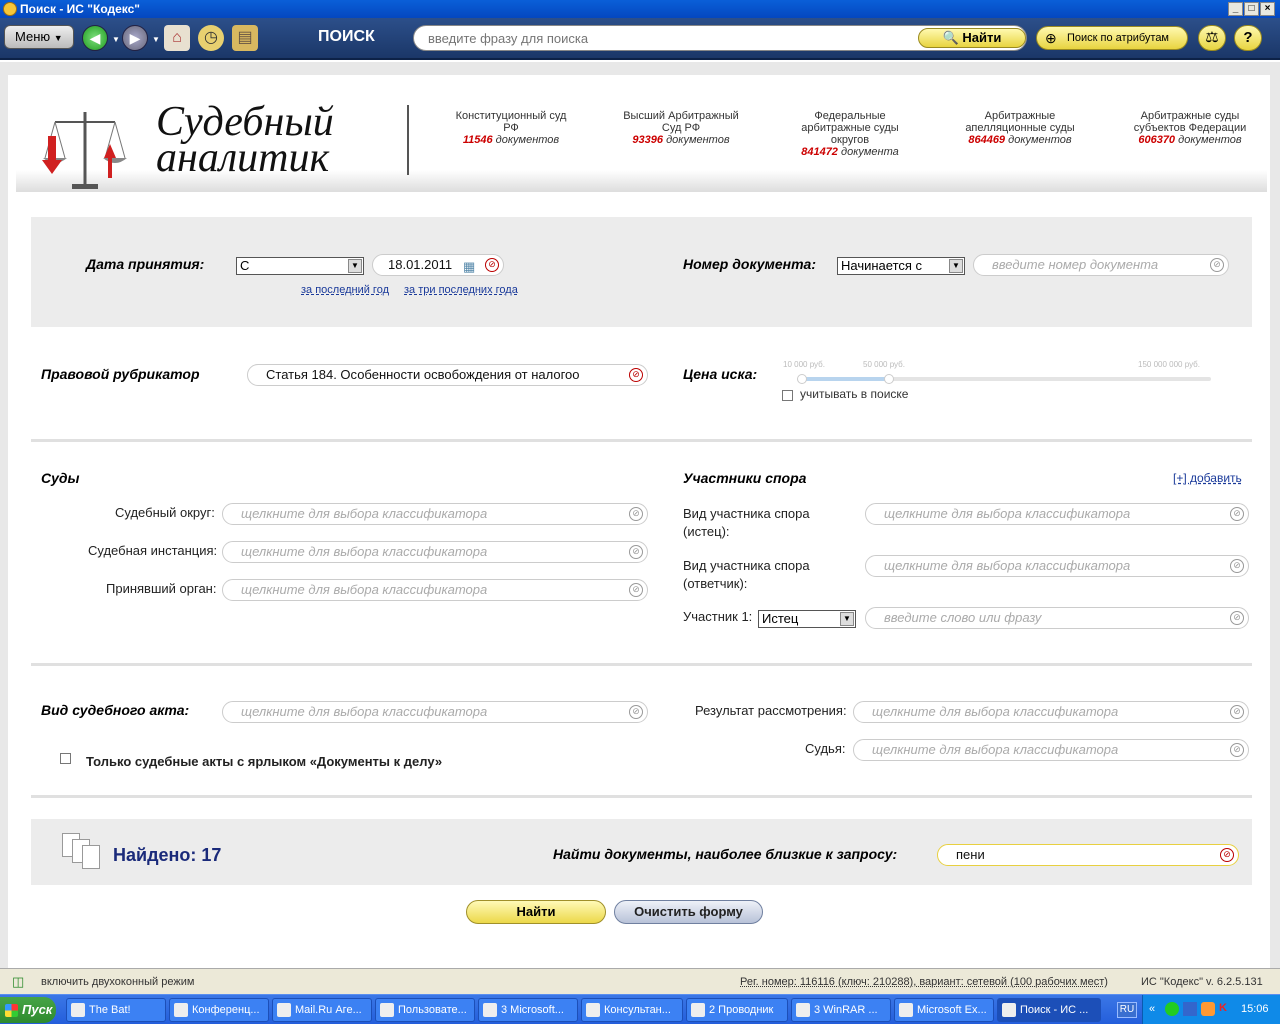  Describe the element at coordinates (1207, 478) in the screenshot. I see `add-participant-link: [+] добавить` at that location.